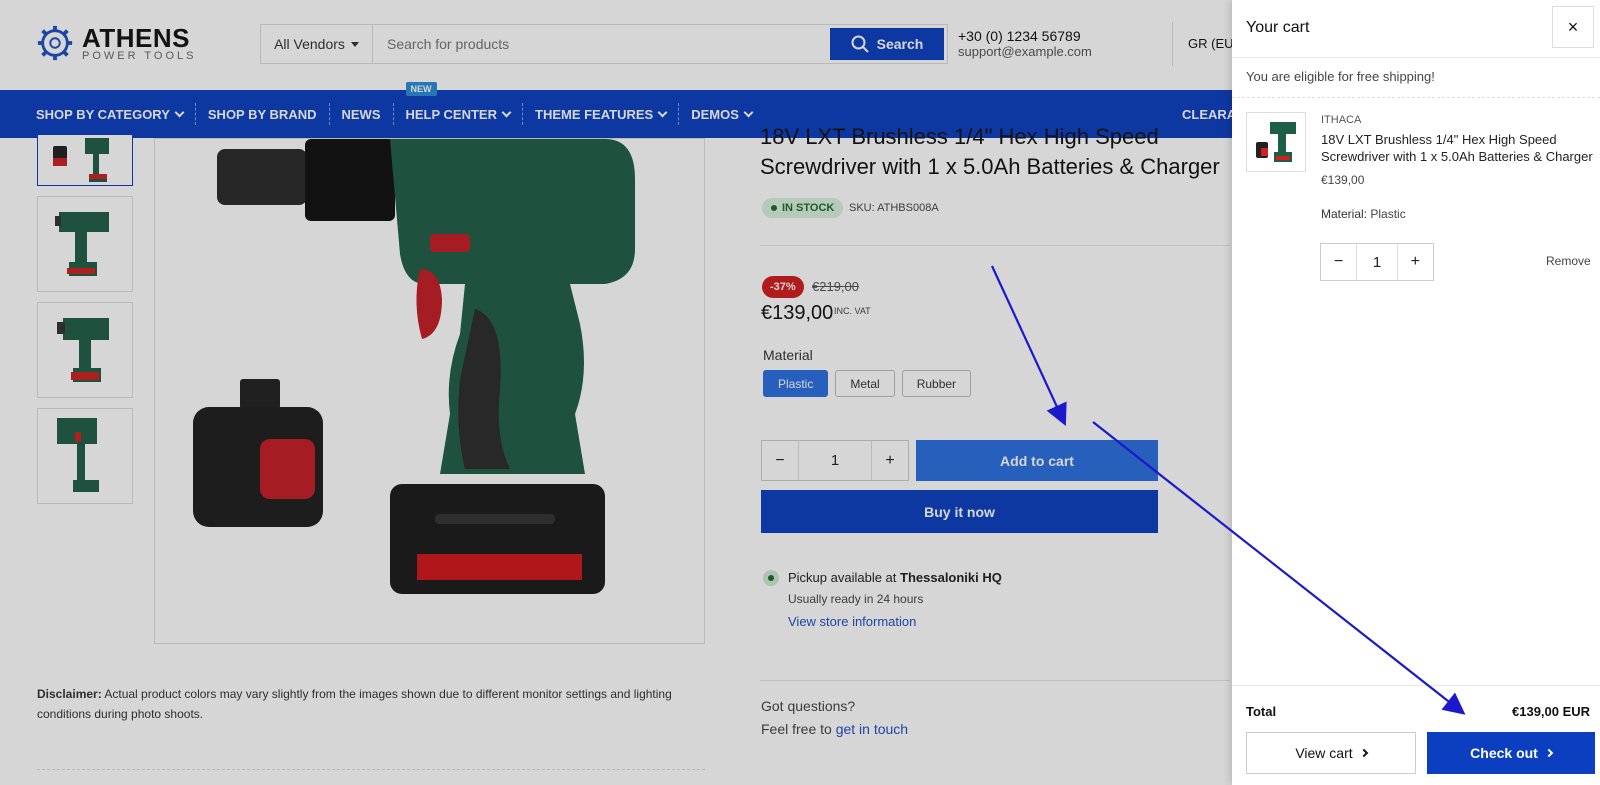 Image resolution: width=1600 pixels, height=785 pixels. Describe the element at coordinates (1573, 27) in the screenshot. I see `close-icon: ×` at that location.